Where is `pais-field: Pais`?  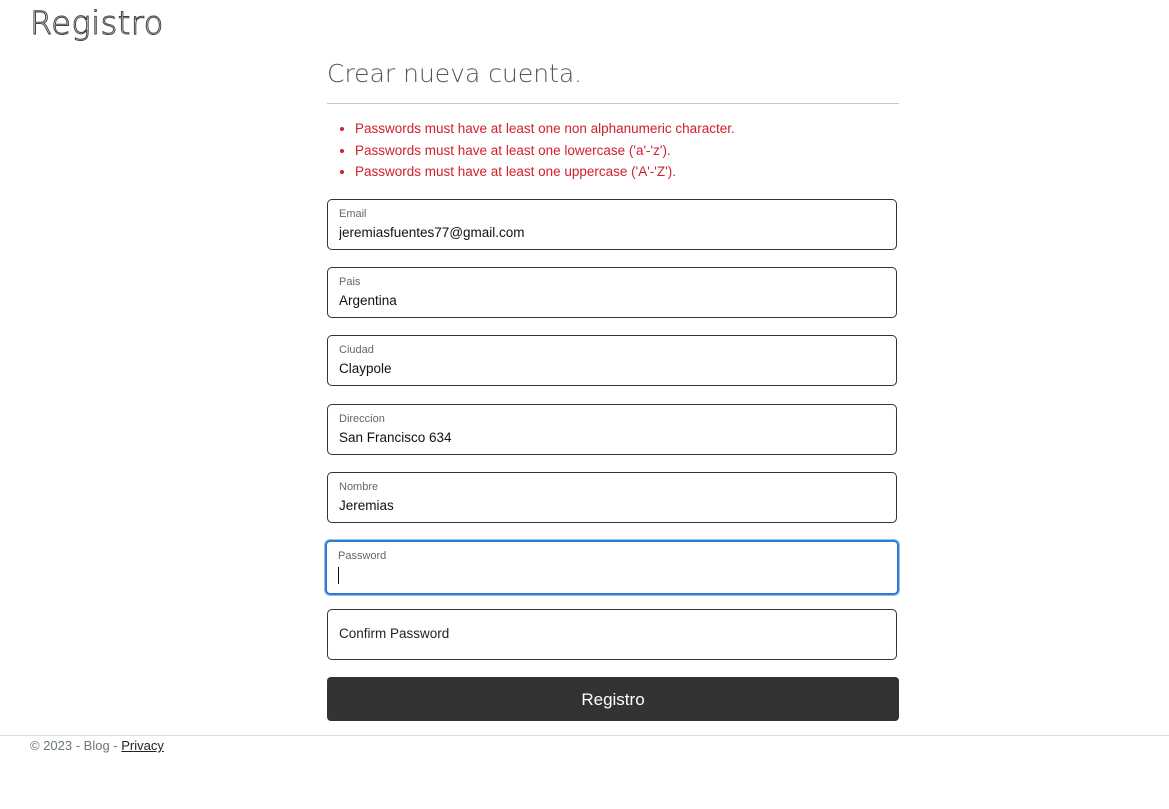
pais-field: Pais is located at coordinates (612, 292).